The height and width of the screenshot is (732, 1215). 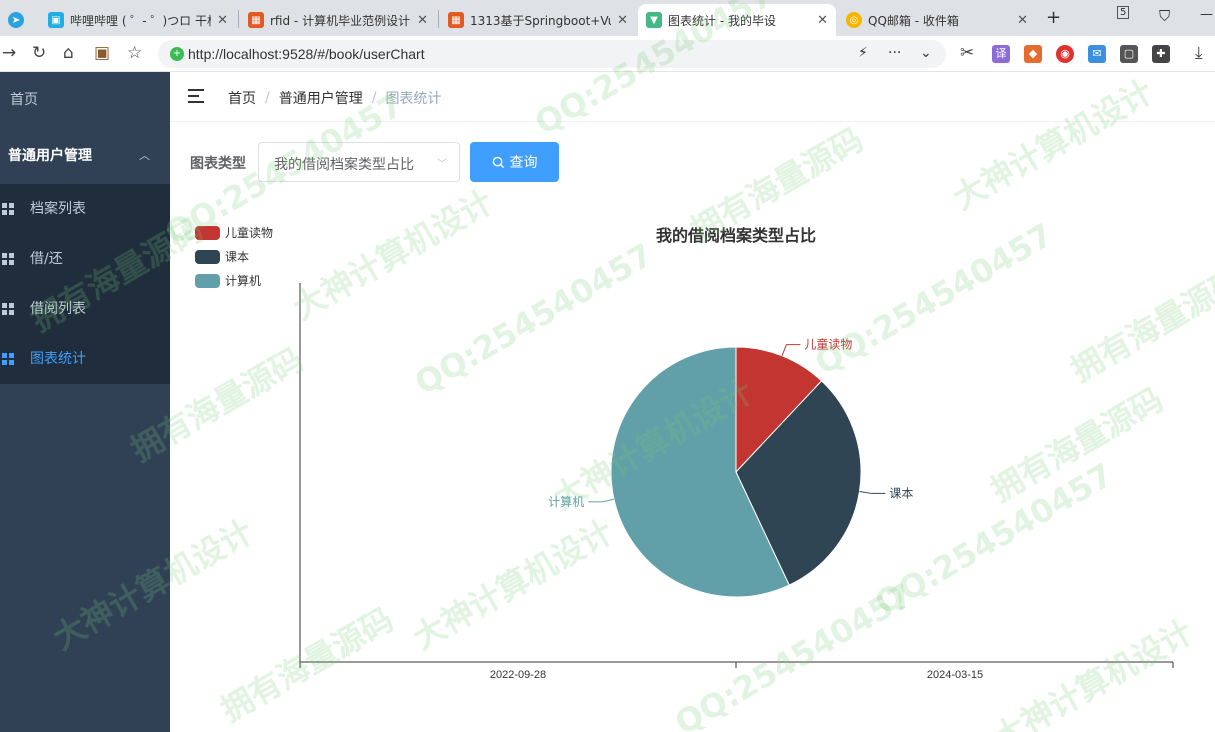 What do you see at coordinates (692, 97) in the screenshot?
I see `top-navbar: 首页 / 普通用户管理 / 图表统计` at bounding box center [692, 97].